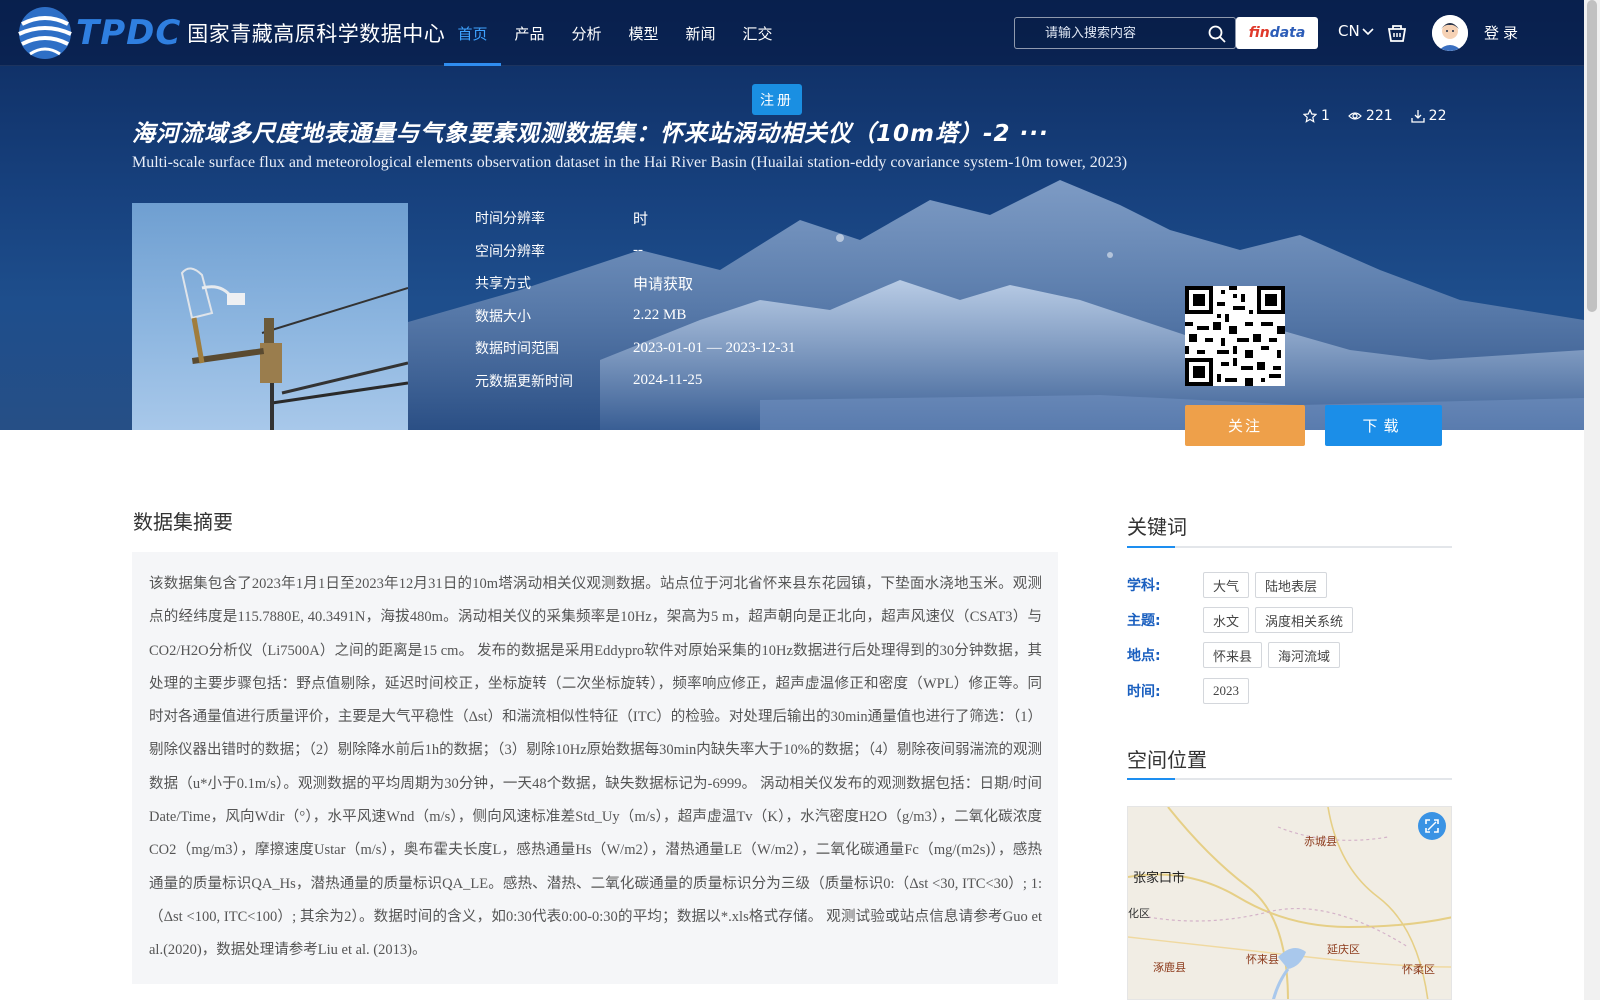 The width and height of the screenshot is (1600, 1000). I want to click on keyword-row-place: 地点: 怀来县 海河流域, so click(1236, 655).